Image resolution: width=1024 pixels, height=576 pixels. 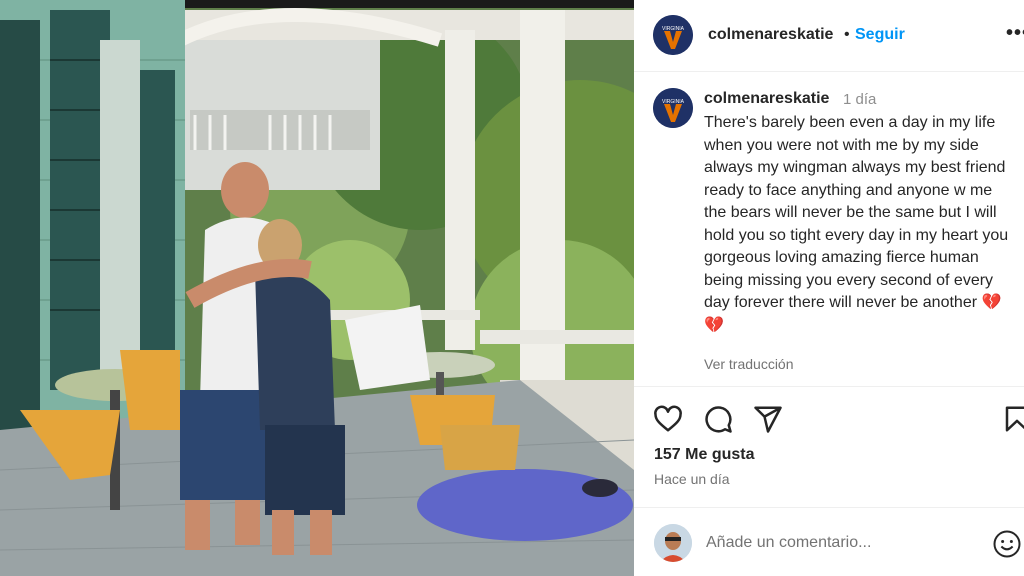 What do you see at coordinates (749, 364) in the screenshot?
I see `translate-link: Ver traducción` at bounding box center [749, 364].